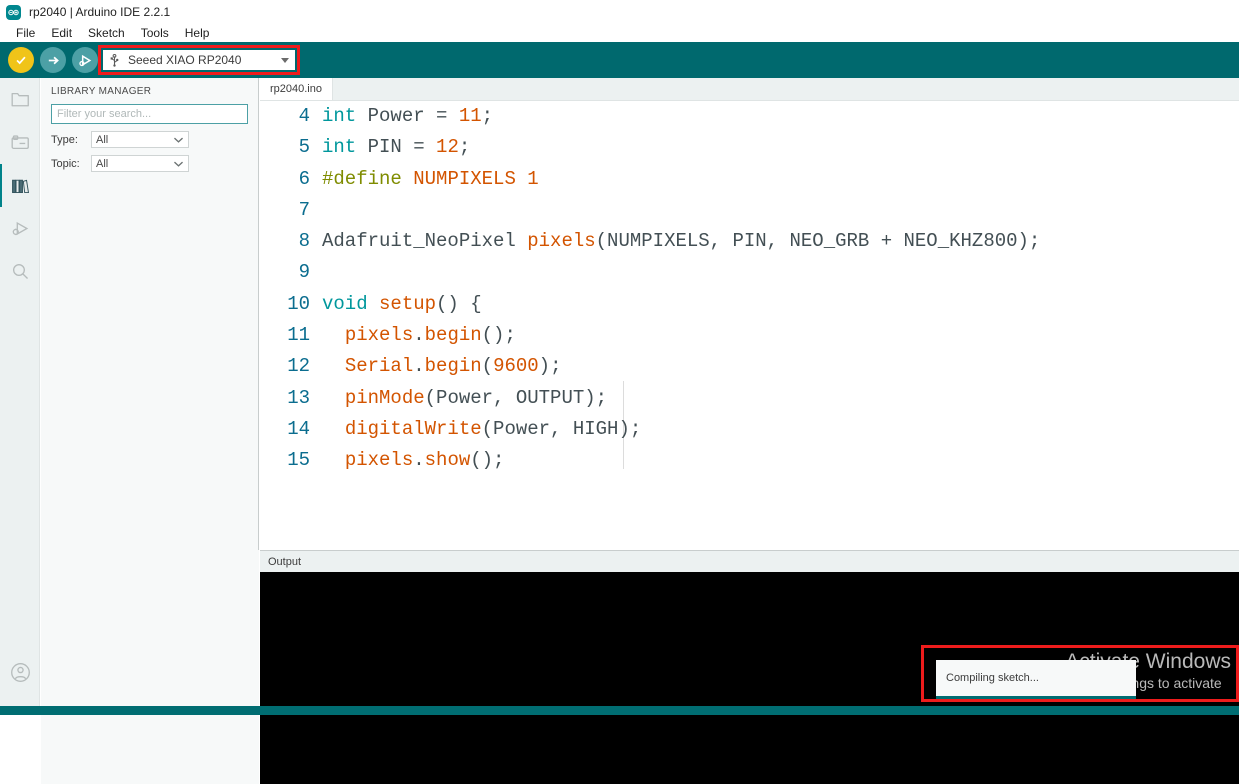 The width and height of the screenshot is (1239, 784). I want to click on board-selector: Seeed XIAO RP2040, so click(199, 60).